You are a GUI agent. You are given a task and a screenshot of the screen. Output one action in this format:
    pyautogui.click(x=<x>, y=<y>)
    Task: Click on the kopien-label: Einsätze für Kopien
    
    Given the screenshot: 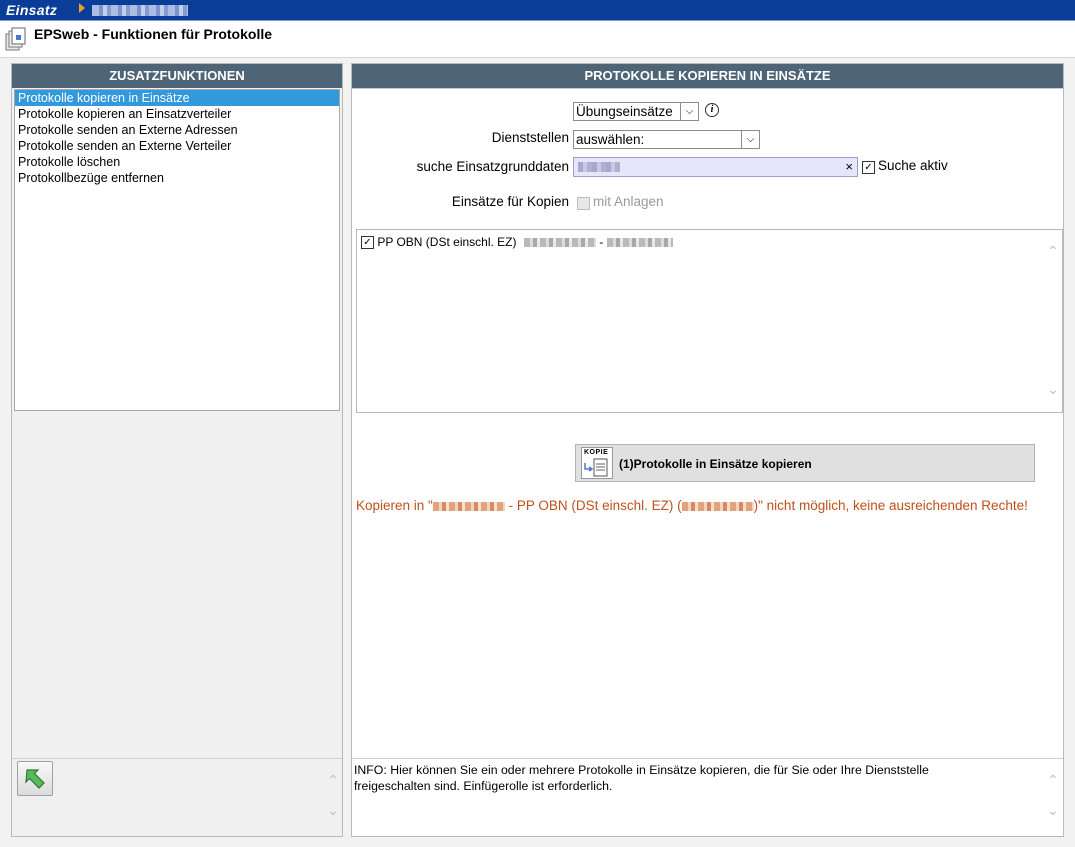 What is the action you would take?
    pyautogui.click(x=510, y=201)
    